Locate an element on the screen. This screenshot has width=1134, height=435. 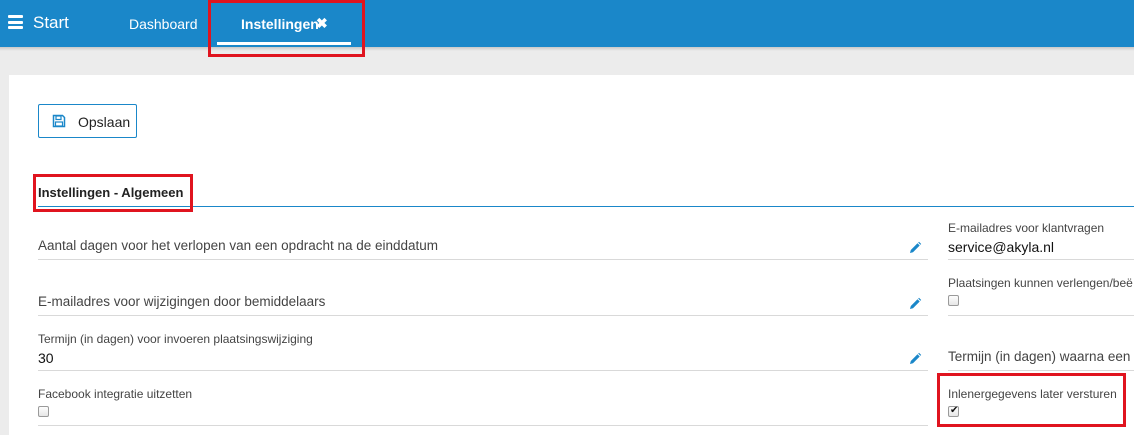
brand-start-link: Start is located at coordinates (51, 23).